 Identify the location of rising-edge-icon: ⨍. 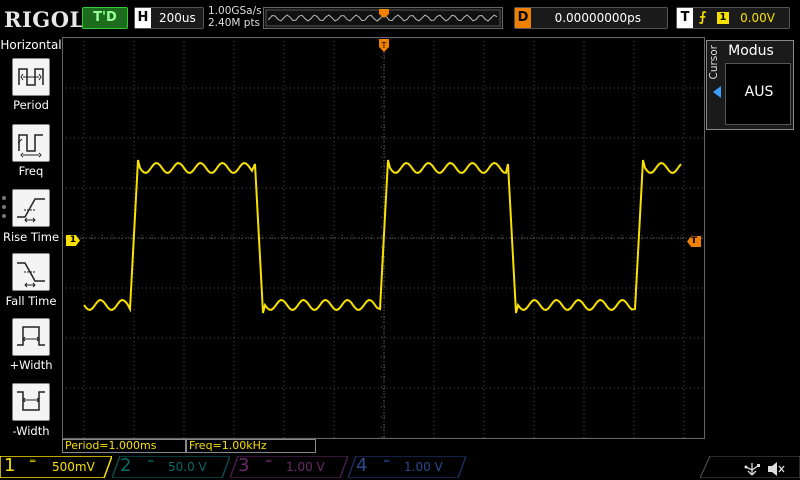
(703, 17).